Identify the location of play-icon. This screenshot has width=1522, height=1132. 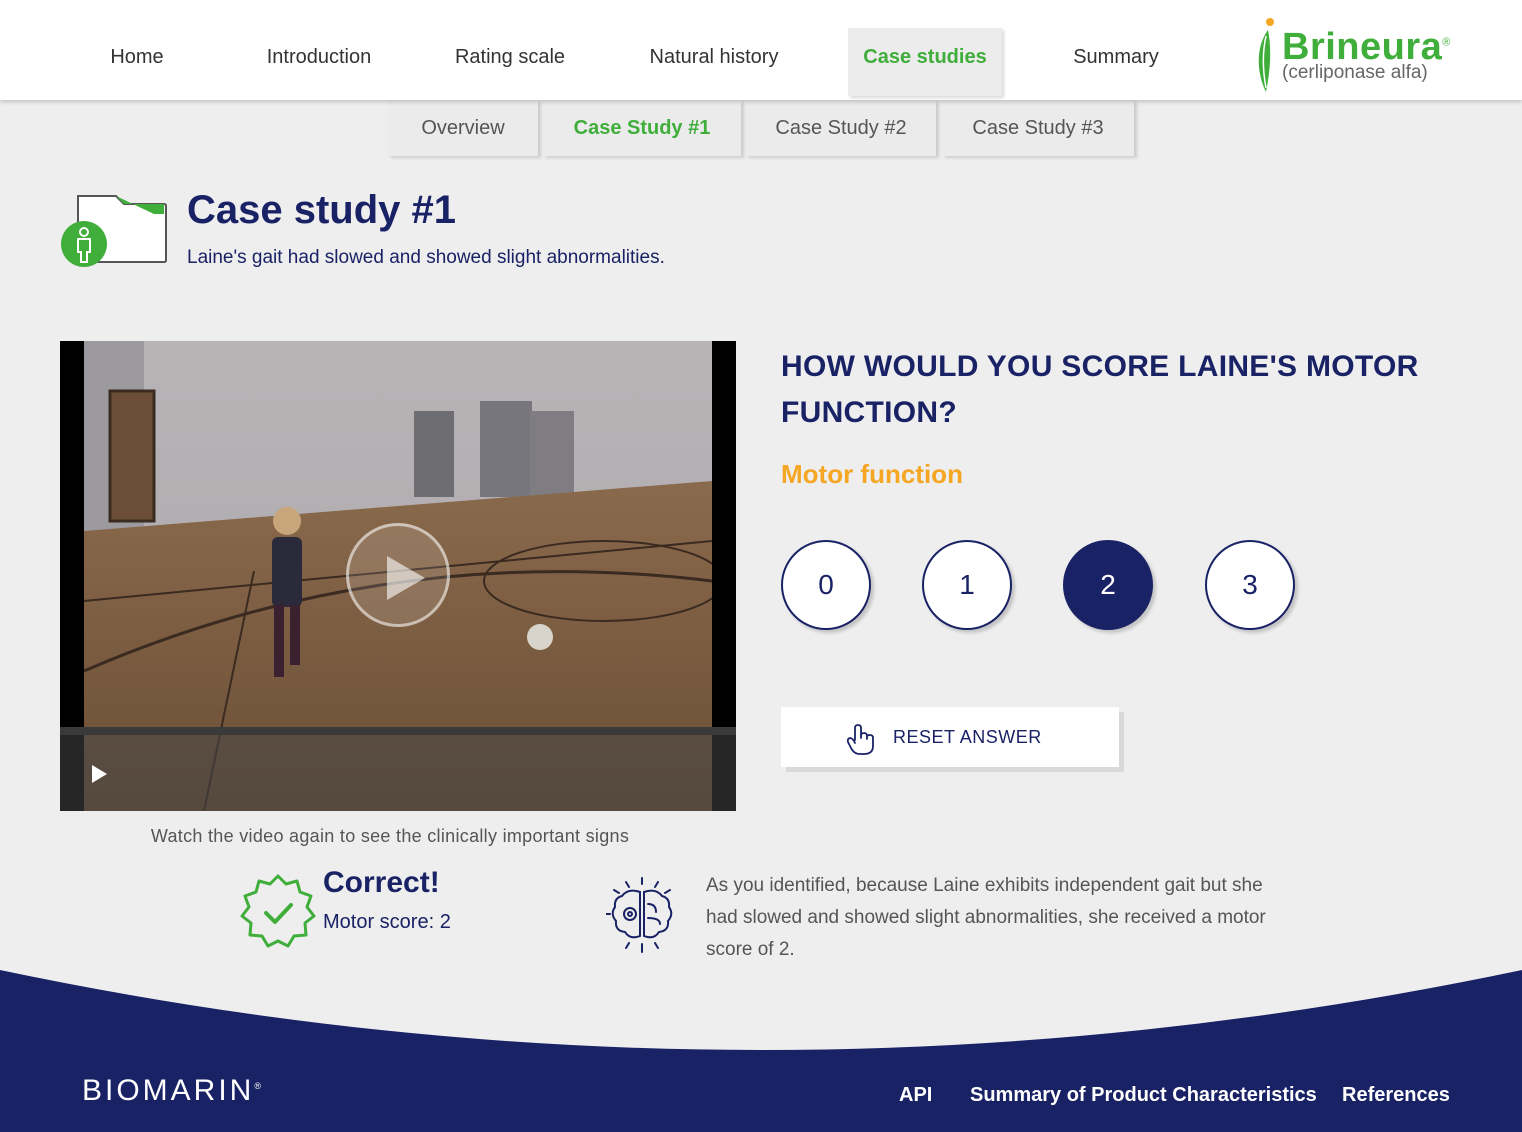
(99, 774).